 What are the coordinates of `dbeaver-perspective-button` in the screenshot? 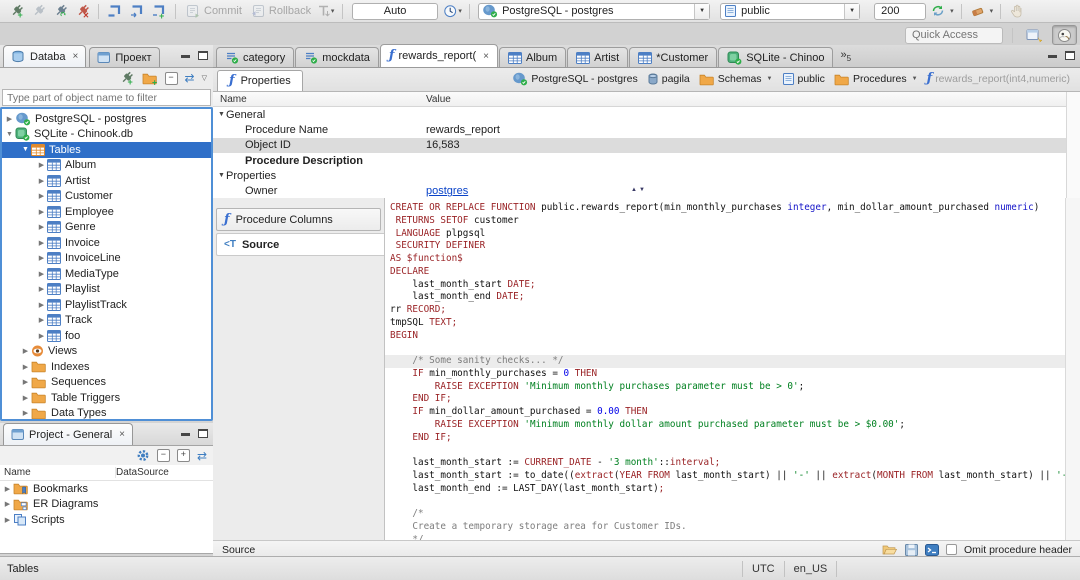 It's located at (1064, 35).